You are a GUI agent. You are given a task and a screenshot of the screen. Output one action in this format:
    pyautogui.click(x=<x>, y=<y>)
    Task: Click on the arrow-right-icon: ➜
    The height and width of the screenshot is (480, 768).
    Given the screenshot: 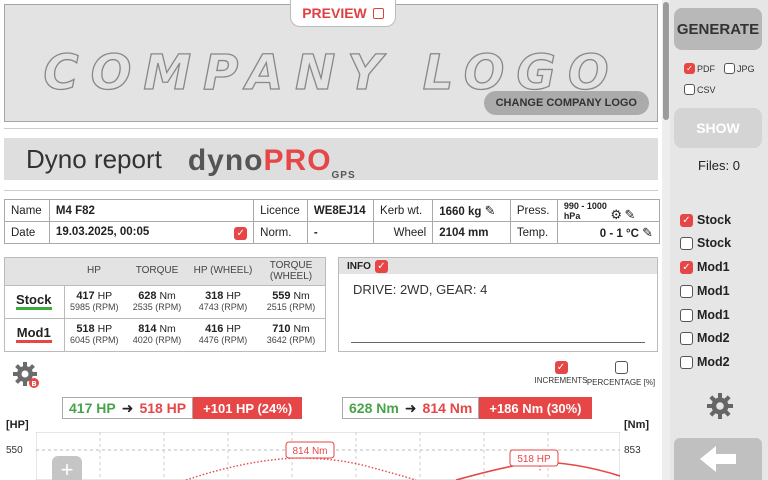 What is the action you would take?
    pyautogui.click(x=410, y=407)
    